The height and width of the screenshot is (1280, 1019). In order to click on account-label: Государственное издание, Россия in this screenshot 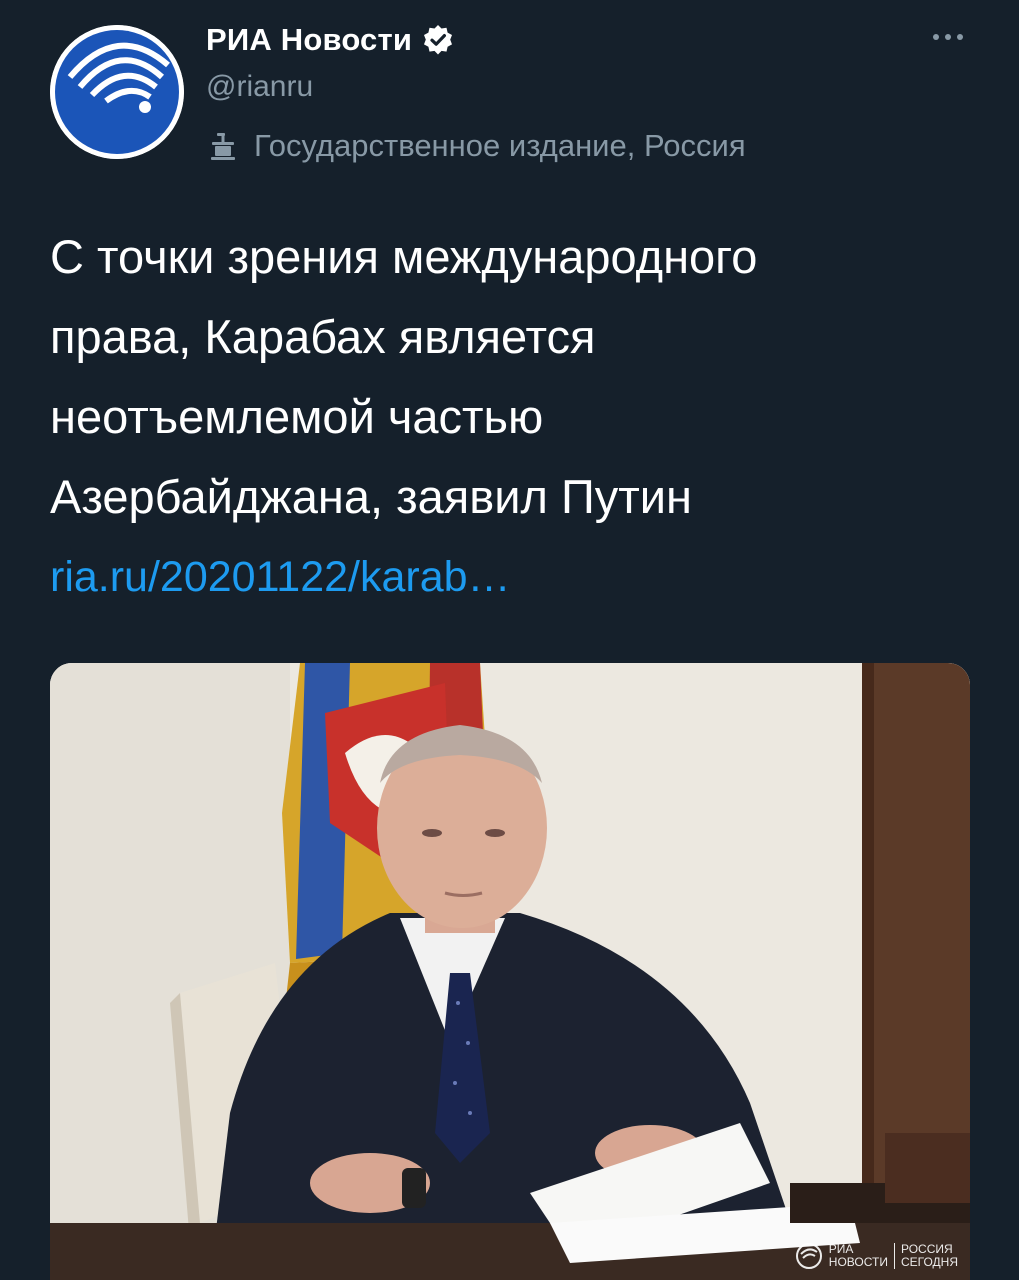, I will do `click(476, 146)`.